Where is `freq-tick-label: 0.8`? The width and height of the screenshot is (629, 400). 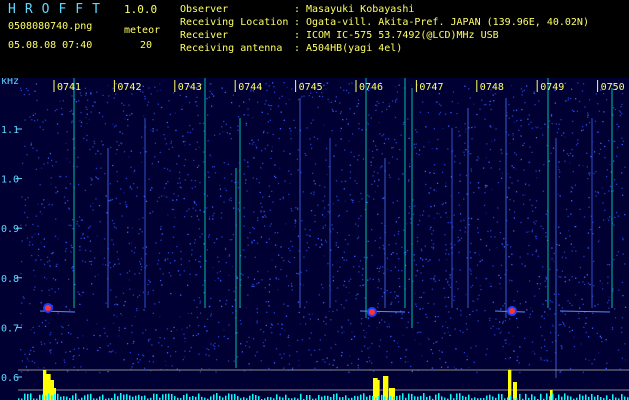 freq-tick-label: 0.8 is located at coordinates (10, 279).